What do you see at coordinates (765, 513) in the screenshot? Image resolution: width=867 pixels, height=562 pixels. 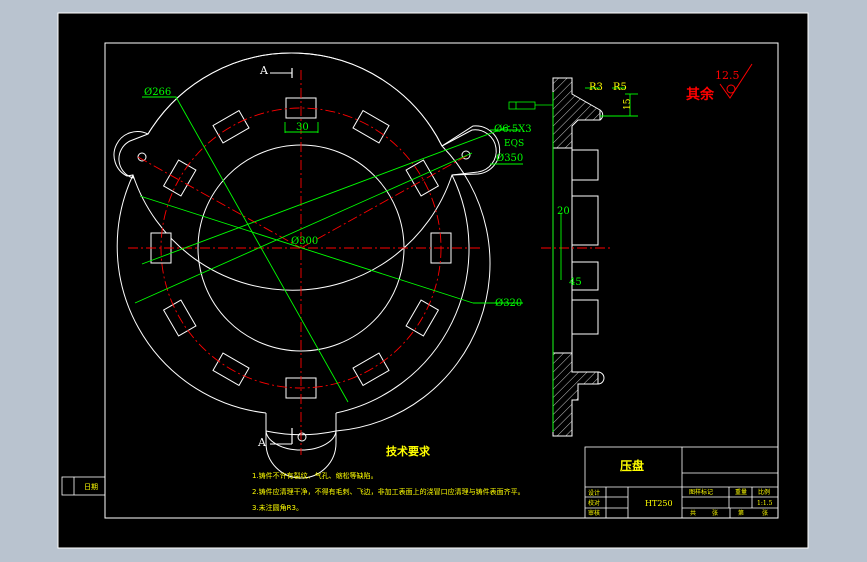 I see `tb-sheets-2: 张` at bounding box center [765, 513].